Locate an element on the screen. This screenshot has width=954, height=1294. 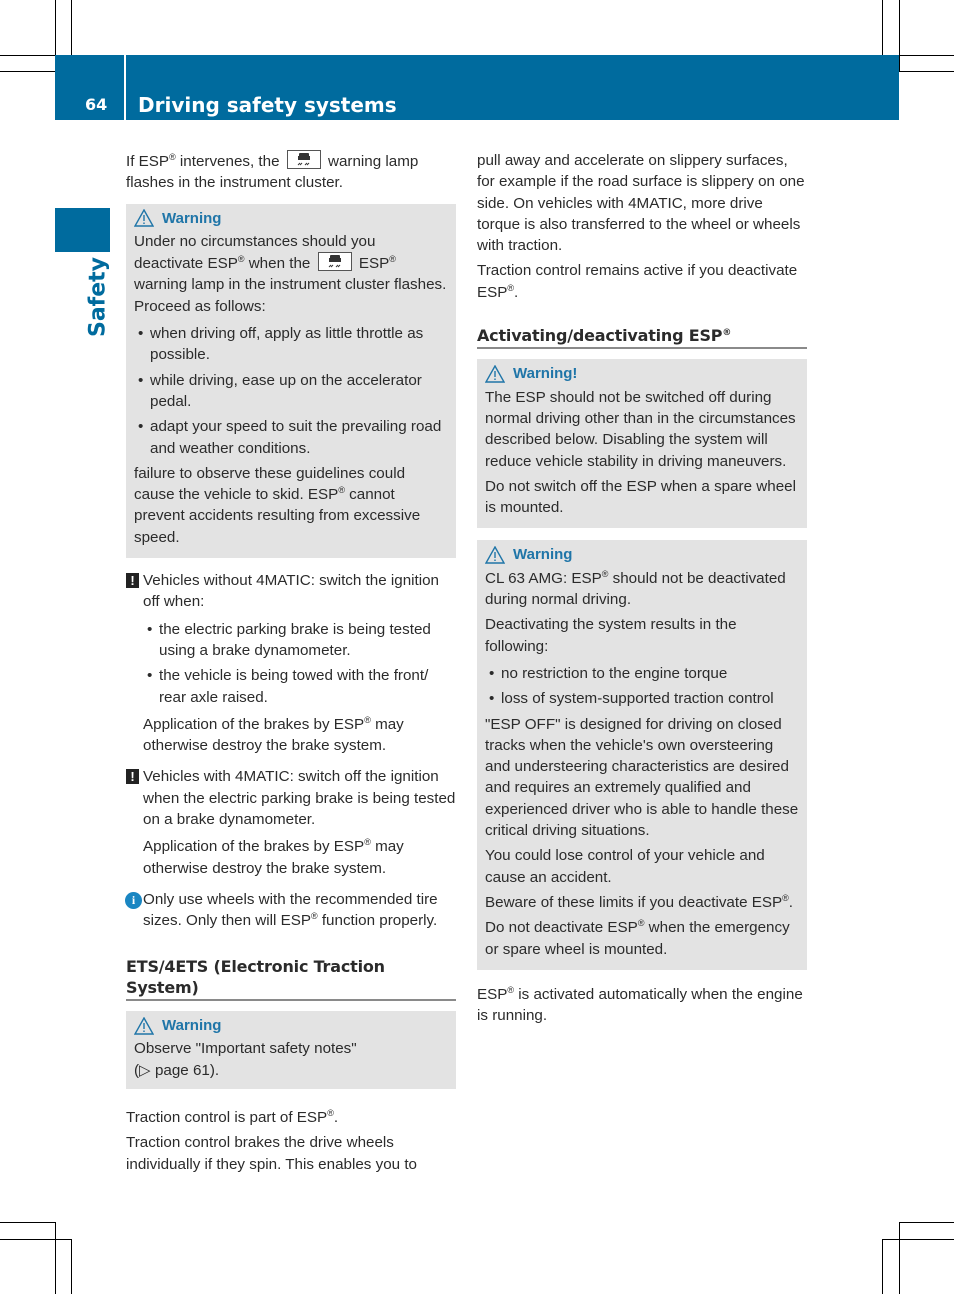
side-tab-label: Safety is located at coordinates (98, 297).